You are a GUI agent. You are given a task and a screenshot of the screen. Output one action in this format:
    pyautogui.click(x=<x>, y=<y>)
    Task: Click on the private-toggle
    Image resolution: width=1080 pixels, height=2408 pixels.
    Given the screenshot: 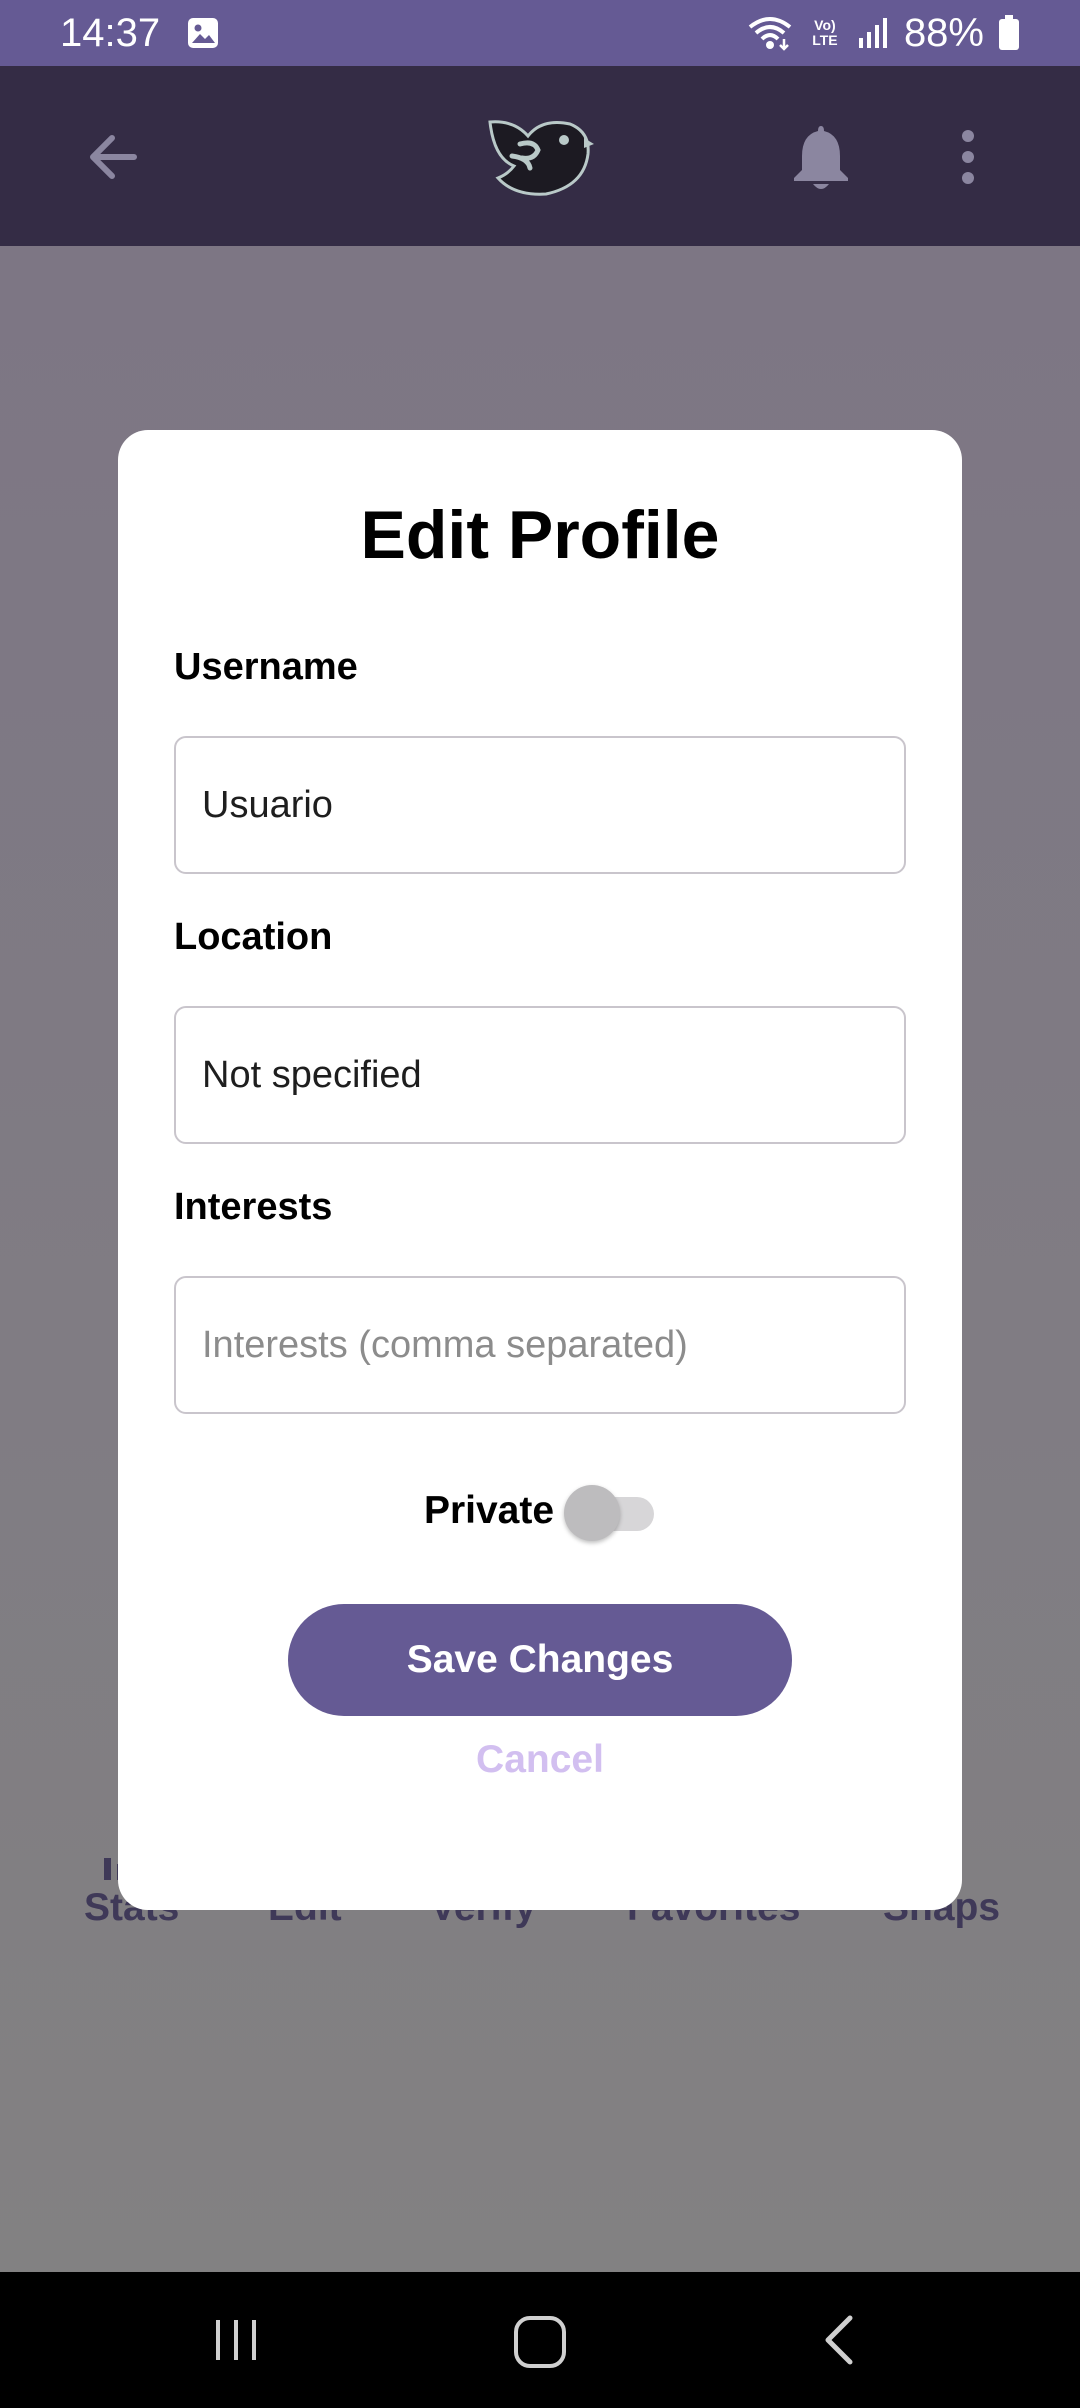 What is the action you would take?
    pyautogui.click(x=610, y=1511)
    